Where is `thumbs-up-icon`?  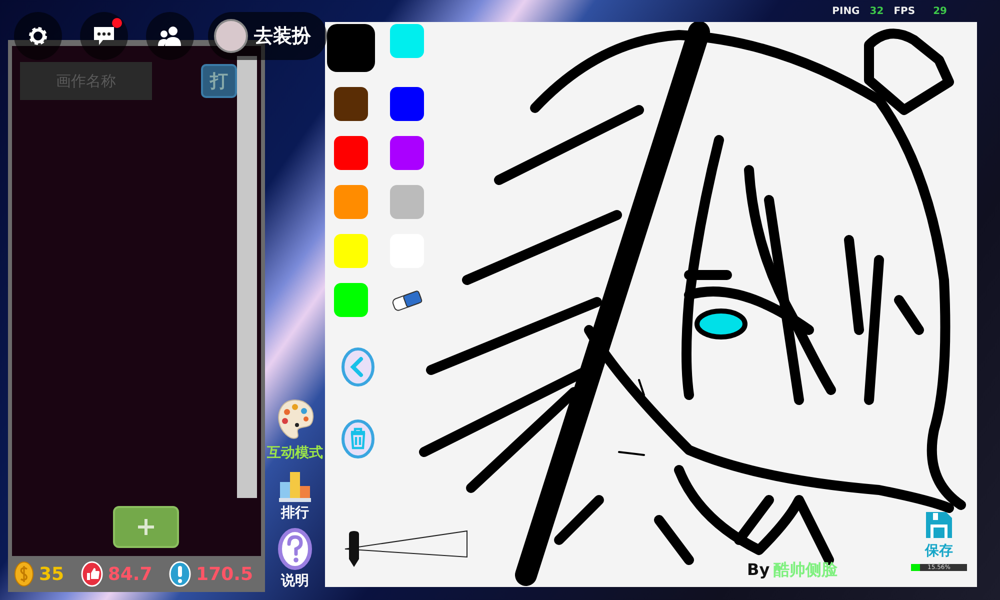 thumbs-up-icon is located at coordinates (91, 574).